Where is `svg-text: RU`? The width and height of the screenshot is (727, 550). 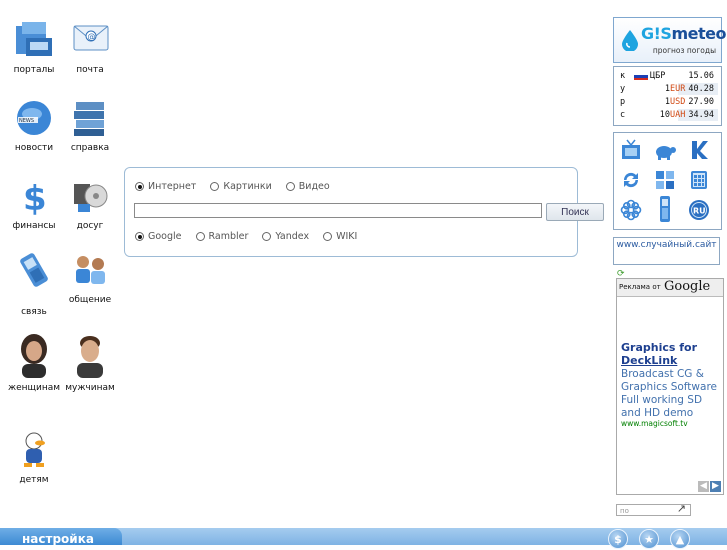 svg-text: RU is located at coordinates (699, 211).